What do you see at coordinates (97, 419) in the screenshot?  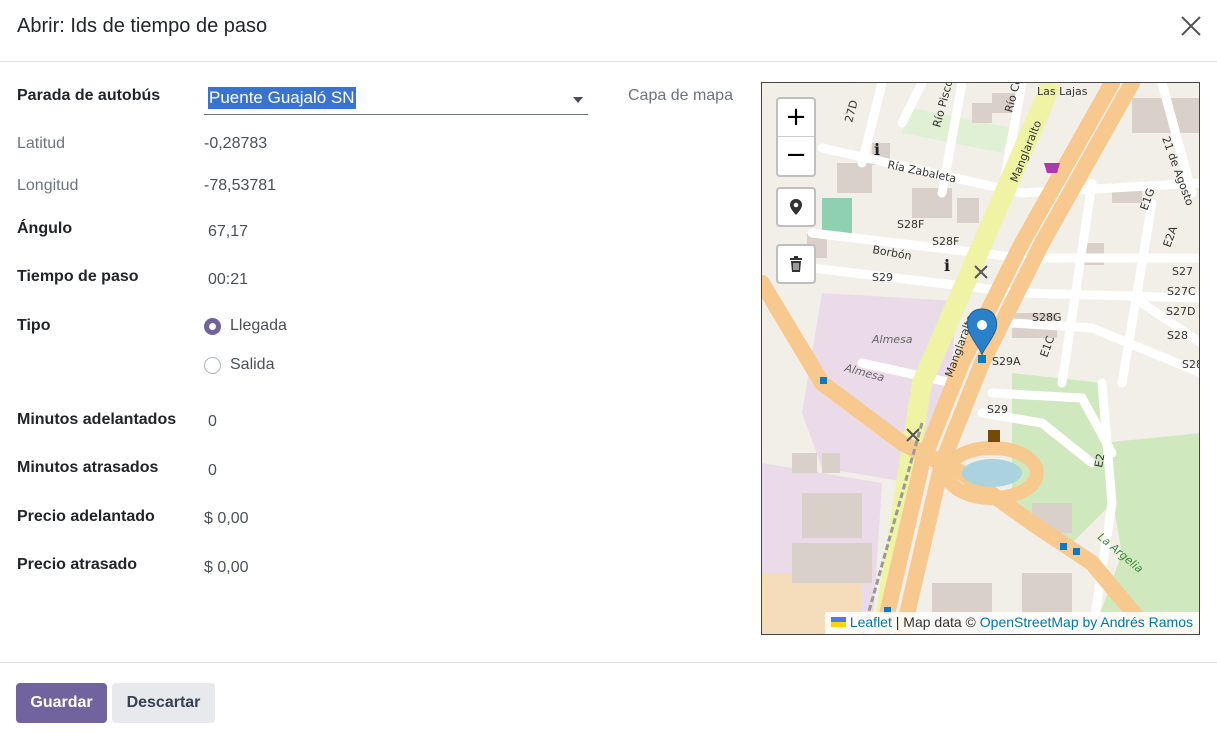 I see `minutes-early-label: Minutos adelantados` at bounding box center [97, 419].